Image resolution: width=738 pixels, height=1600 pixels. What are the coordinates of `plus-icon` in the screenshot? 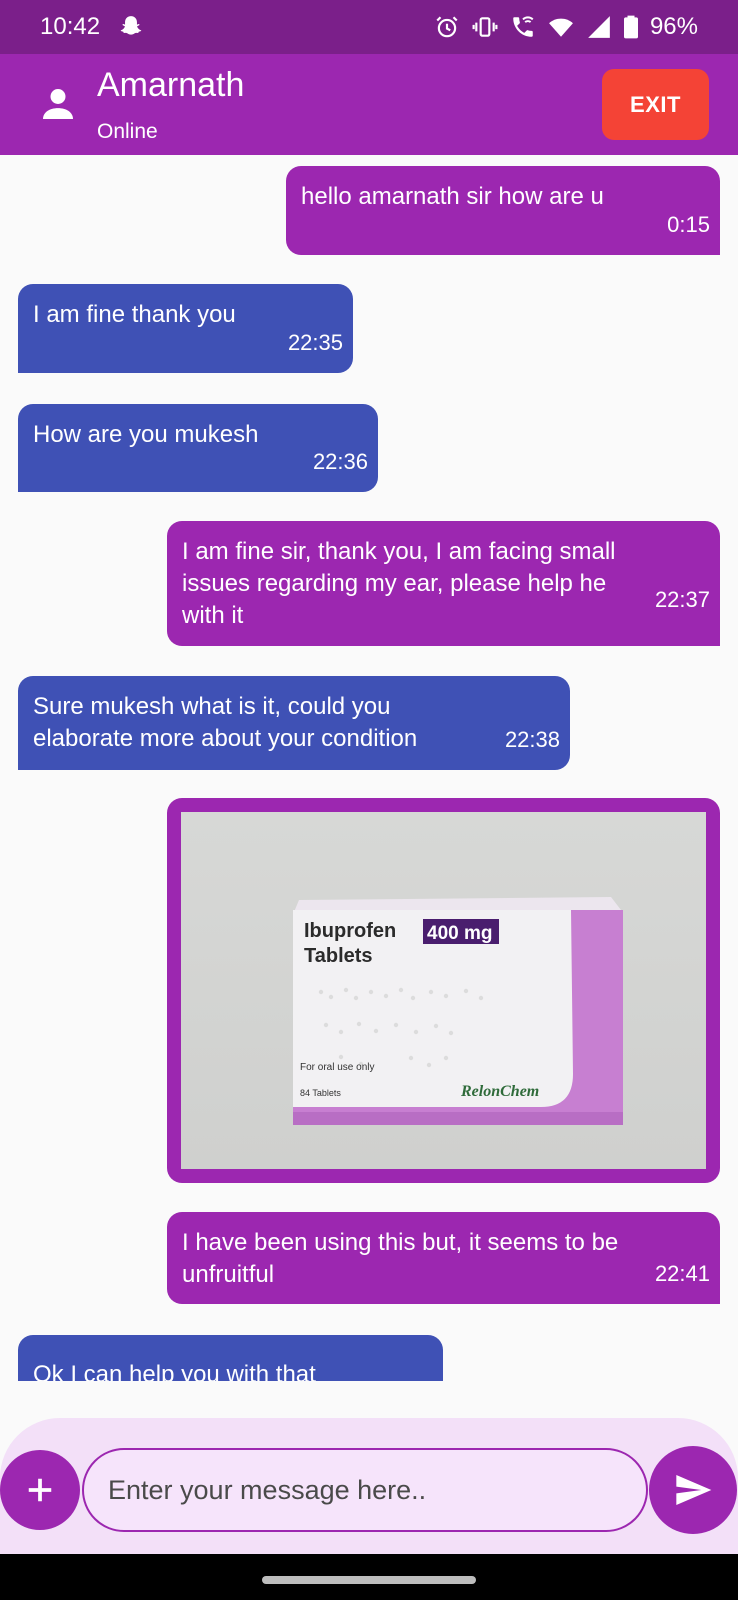 It's located at (40, 1490).